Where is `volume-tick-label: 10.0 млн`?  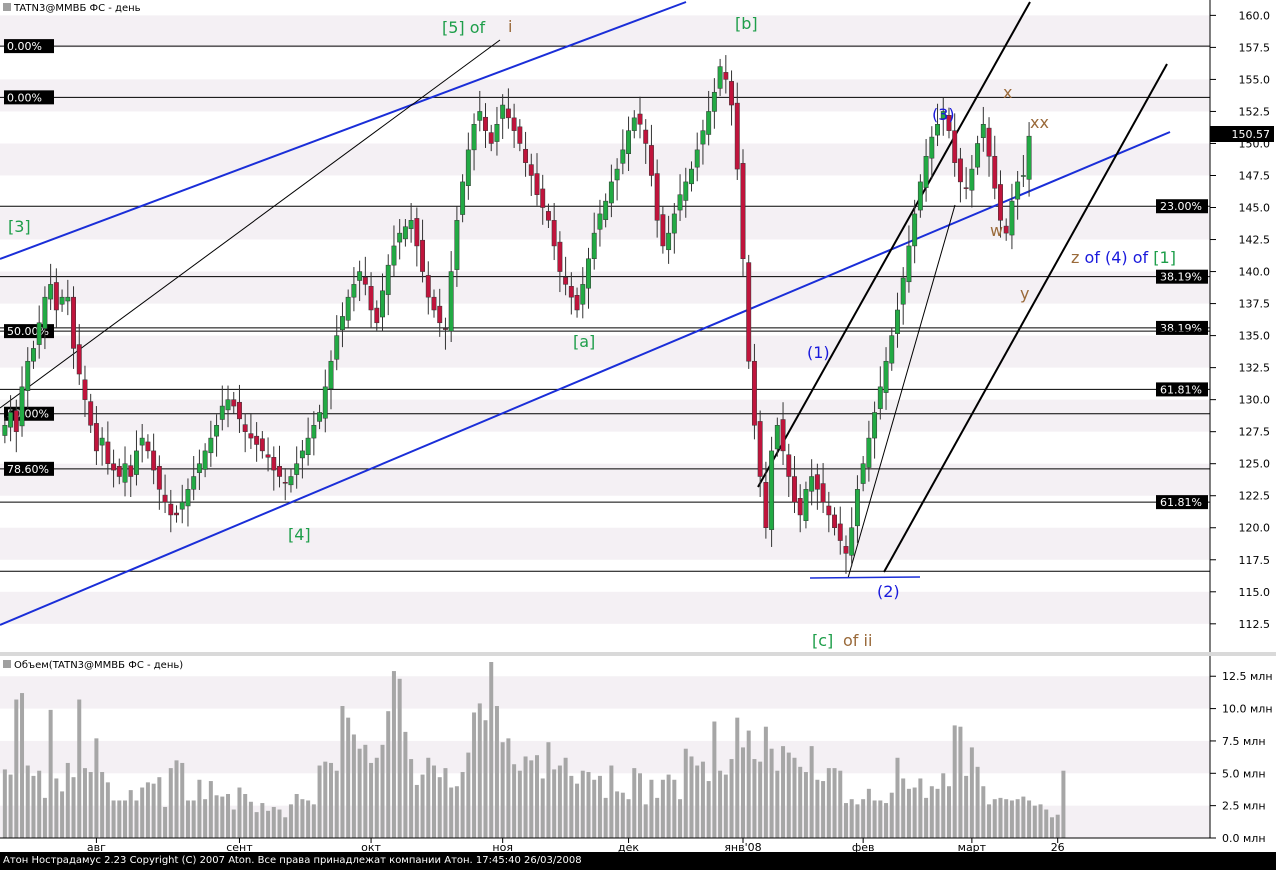 volume-tick-label: 10.0 млн is located at coordinates (1247, 709).